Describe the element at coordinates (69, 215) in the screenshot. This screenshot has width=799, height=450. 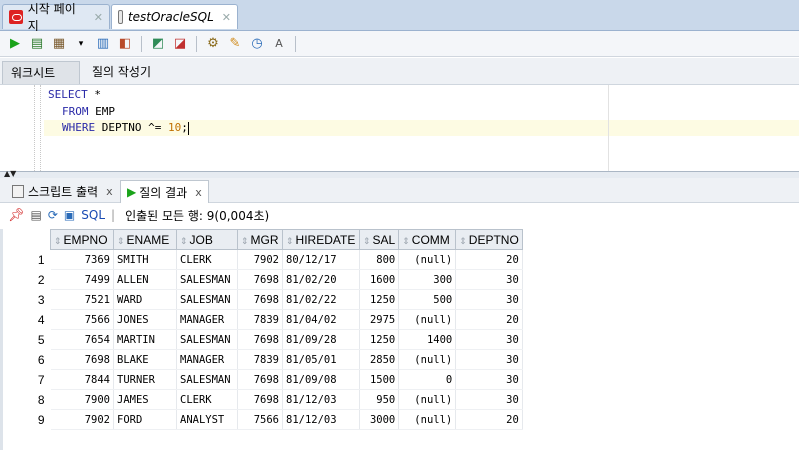
I see `export-icon: ▣` at that location.